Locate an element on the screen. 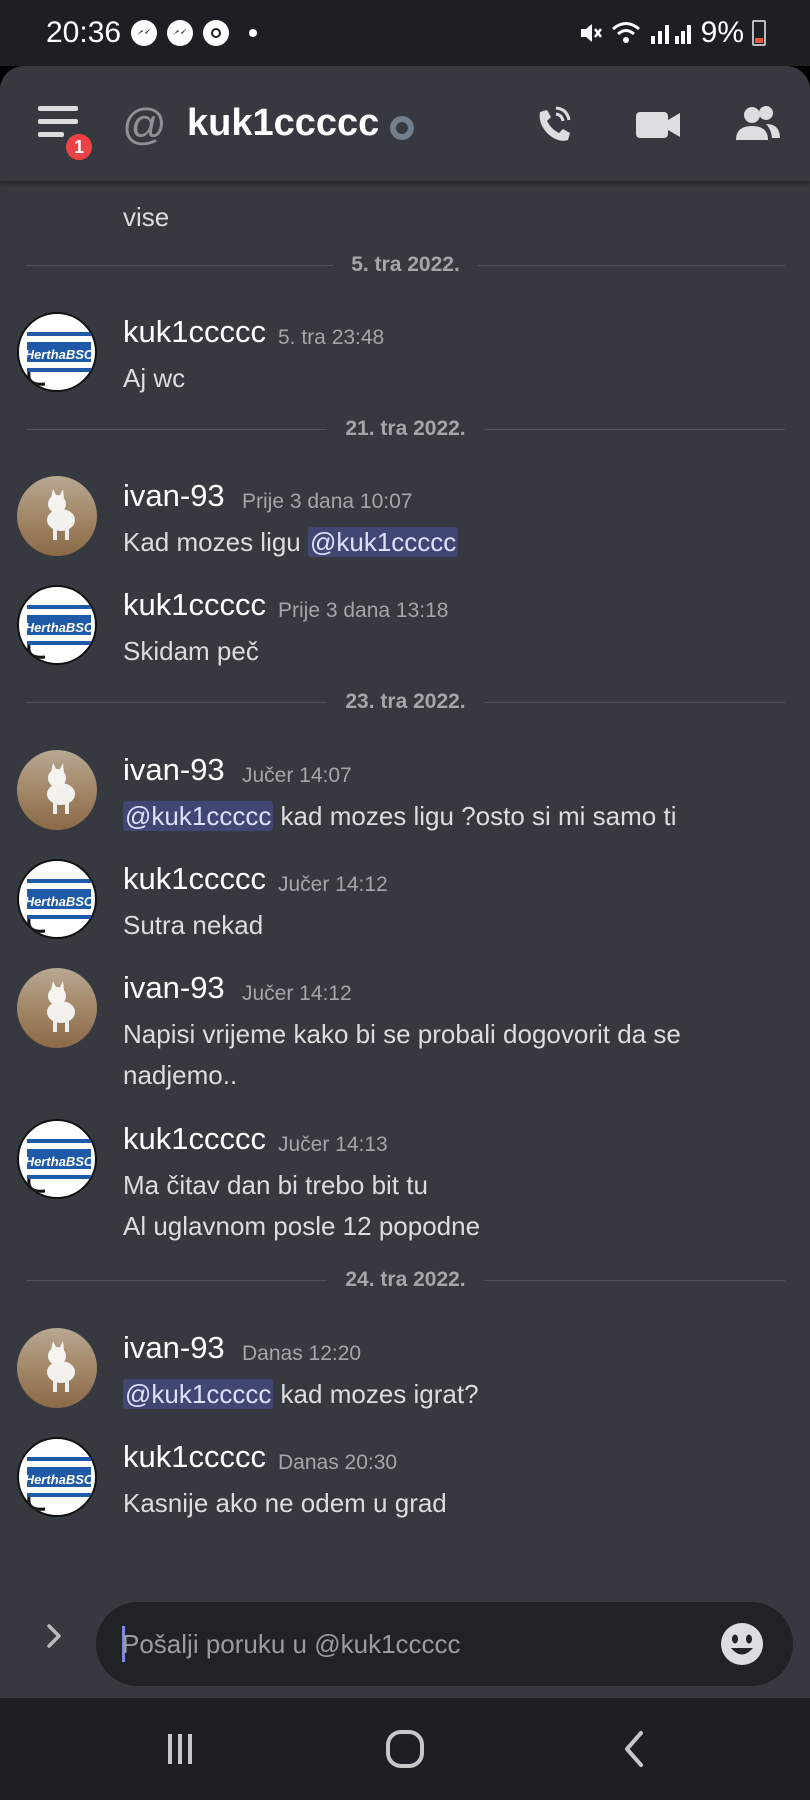 This screenshot has width=810, height=1800. message-timestamp: Danas 20:30 is located at coordinates (338, 1462).